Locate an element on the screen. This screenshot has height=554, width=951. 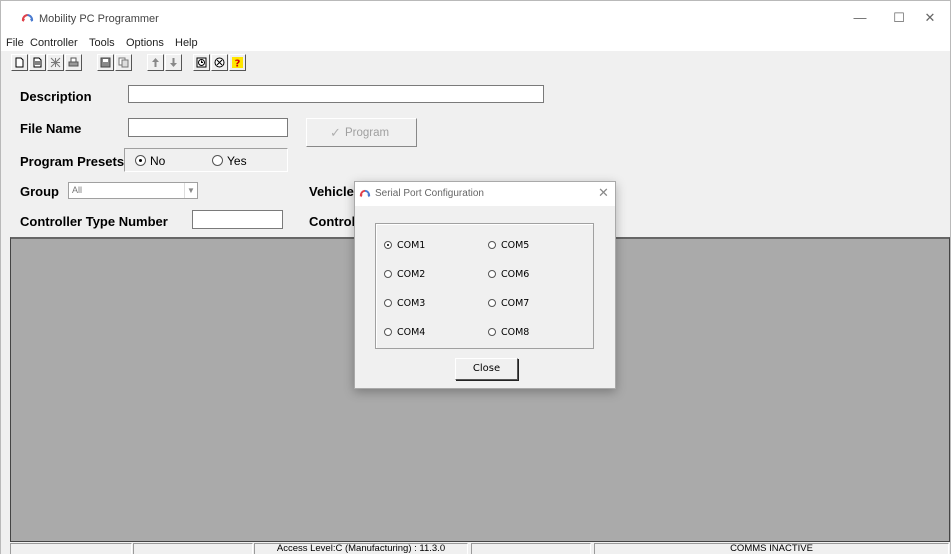
com-port-group: COM1 COM2 COM3 COM4 COM5 COM6 COM7 COM8 is located at coordinates (484, 286).